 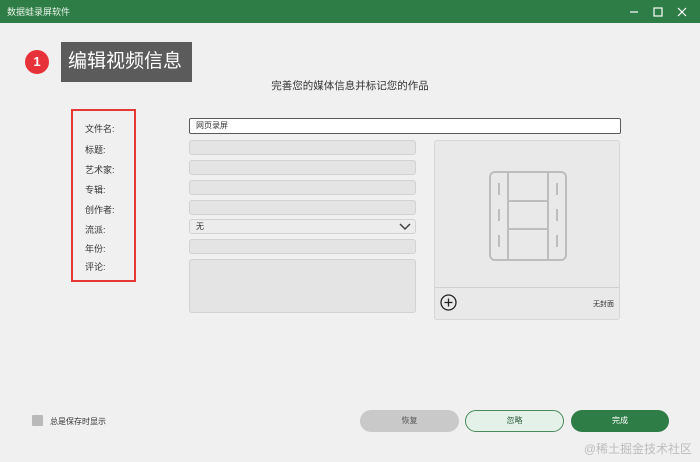 What do you see at coordinates (514, 421) in the screenshot?
I see `ignore-button: 忽略` at bounding box center [514, 421].